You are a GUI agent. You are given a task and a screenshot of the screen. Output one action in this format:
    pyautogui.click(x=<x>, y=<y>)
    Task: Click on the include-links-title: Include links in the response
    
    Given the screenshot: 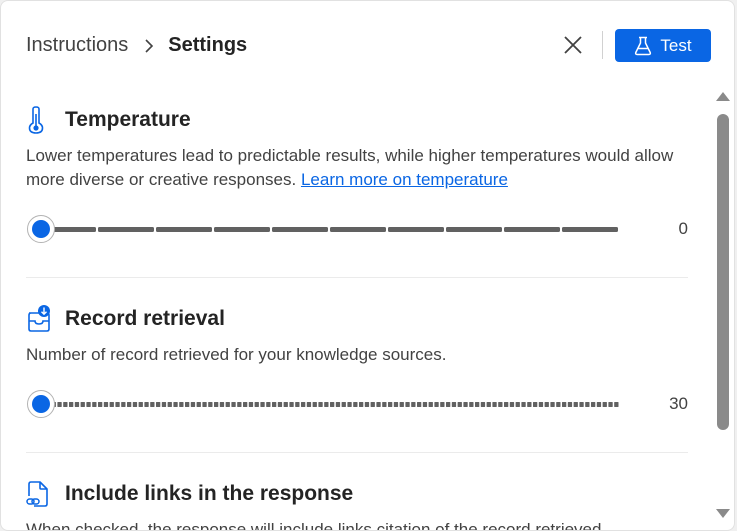 What is the action you would take?
    pyautogui.click(x=209, y=493)
    